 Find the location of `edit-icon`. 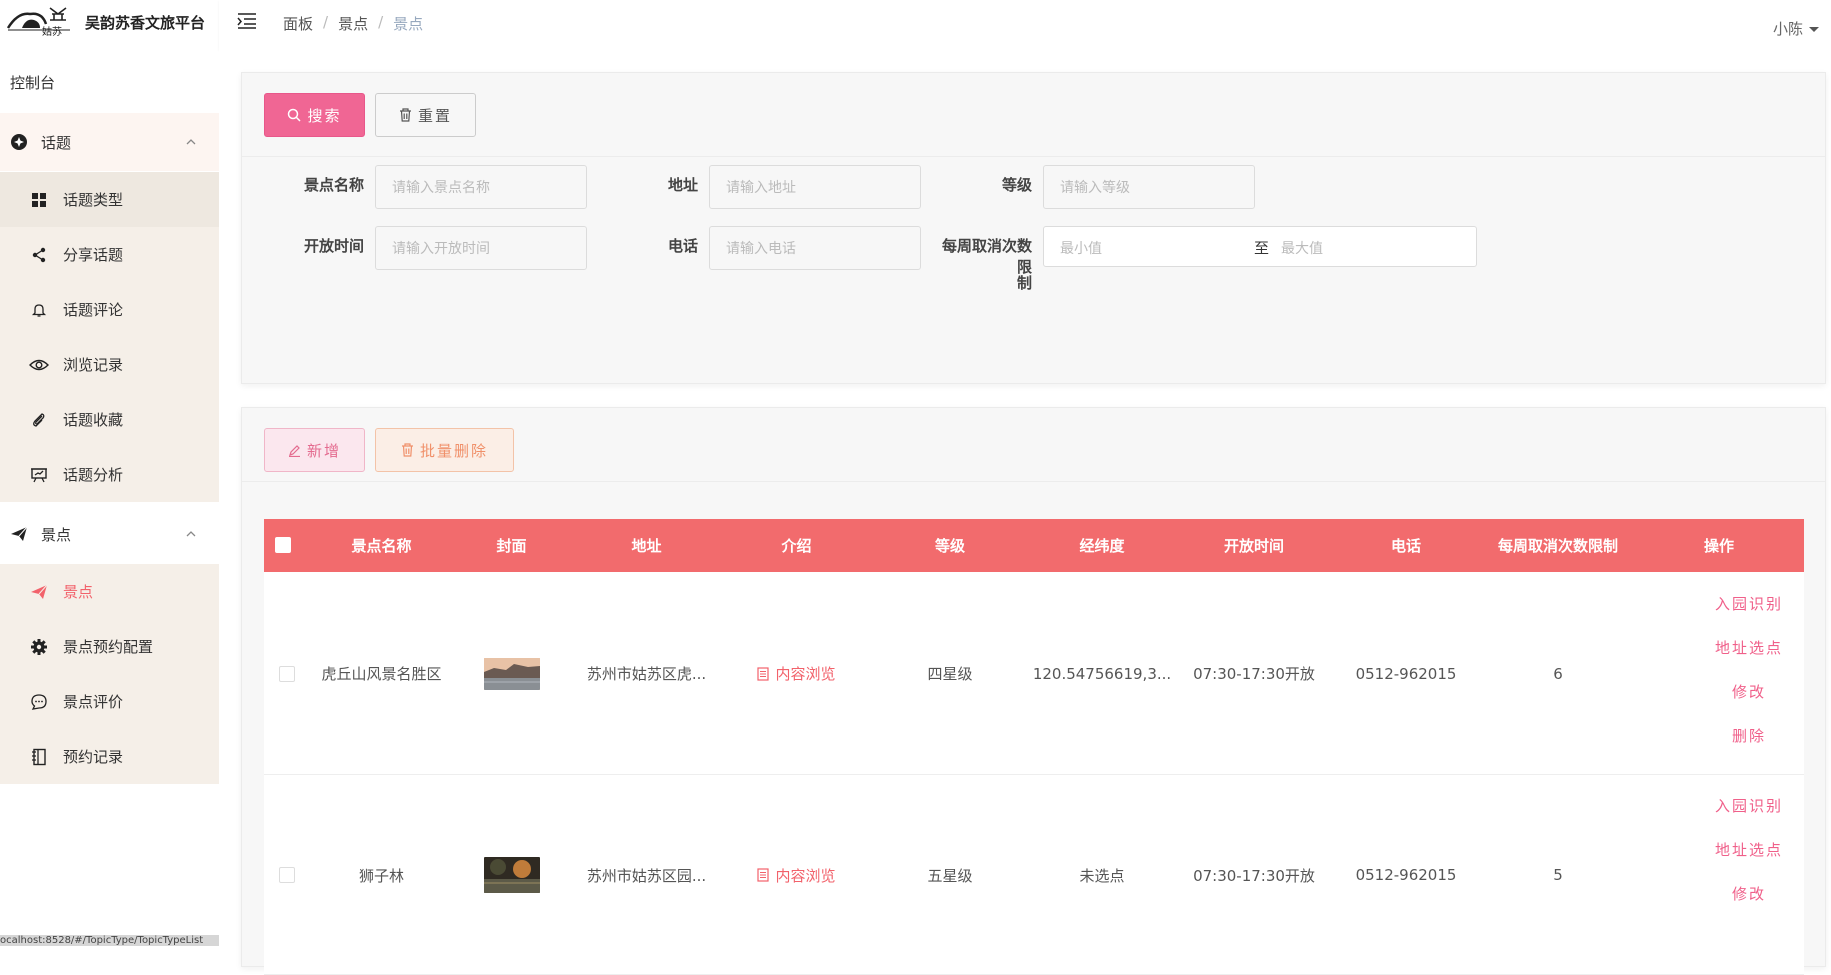

edit-icon is located at coordinates (294, 450).